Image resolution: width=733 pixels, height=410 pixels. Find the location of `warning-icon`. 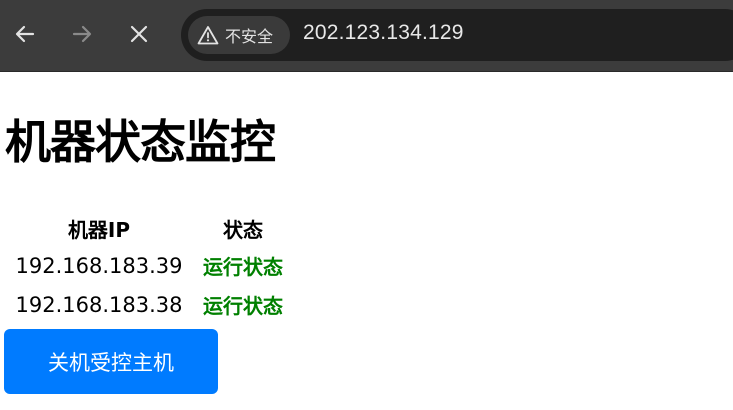

warning-icon is located at coordinates (208, 35).